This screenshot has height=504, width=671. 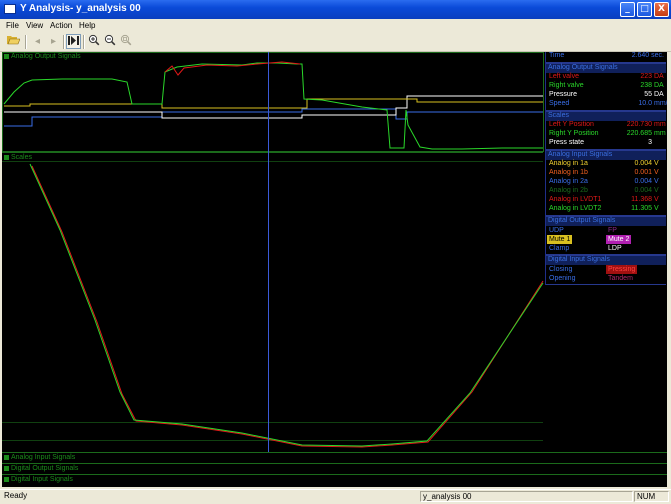 I want to click on forward-icon: ▸, so click(x=53, y=41).